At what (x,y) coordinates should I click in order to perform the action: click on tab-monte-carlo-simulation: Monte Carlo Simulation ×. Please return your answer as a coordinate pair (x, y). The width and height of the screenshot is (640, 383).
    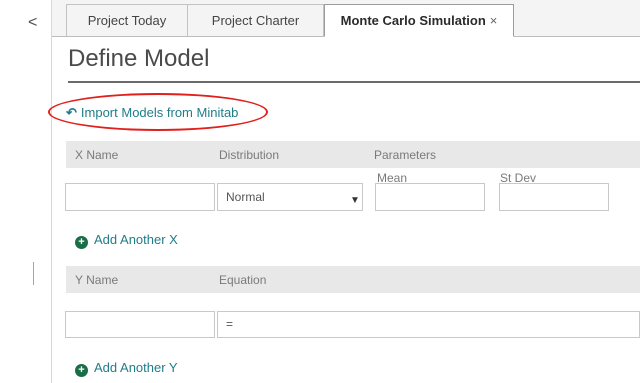
    Looking at the image, I should click on (419, 20).